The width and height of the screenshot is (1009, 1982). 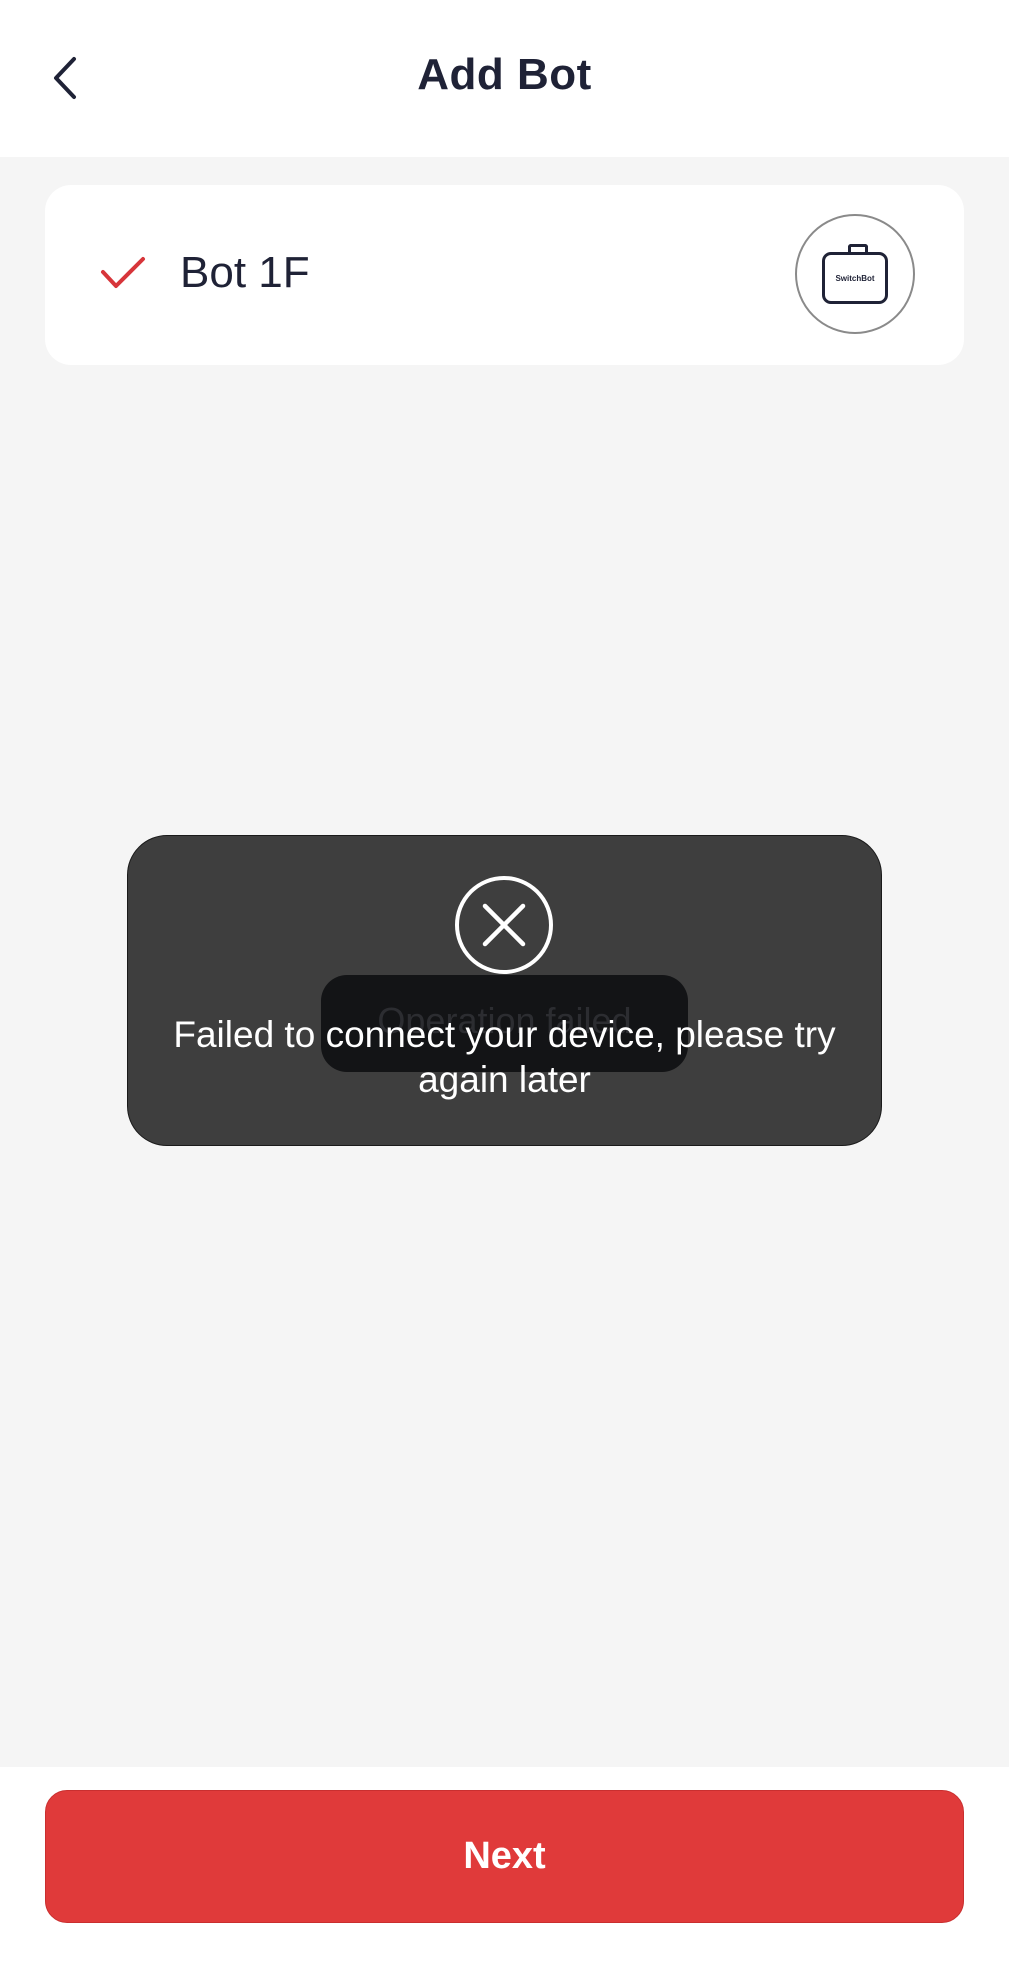 I want to click on close-circle-icon, so click(x=504, y=925).